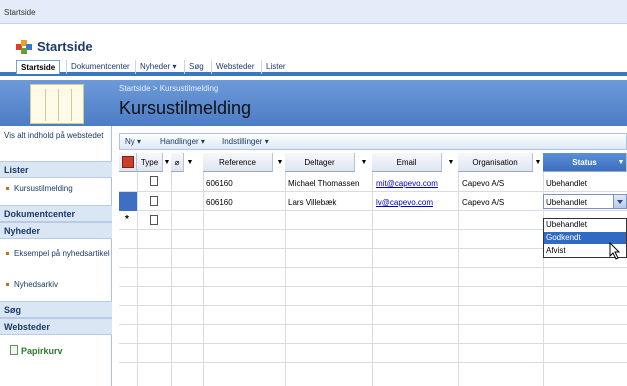 The height and width of the screenshot is (386, 627). Describe the element at coordinates (127, 219) in the screenshot. I see `new-row-marker: *` at that location.